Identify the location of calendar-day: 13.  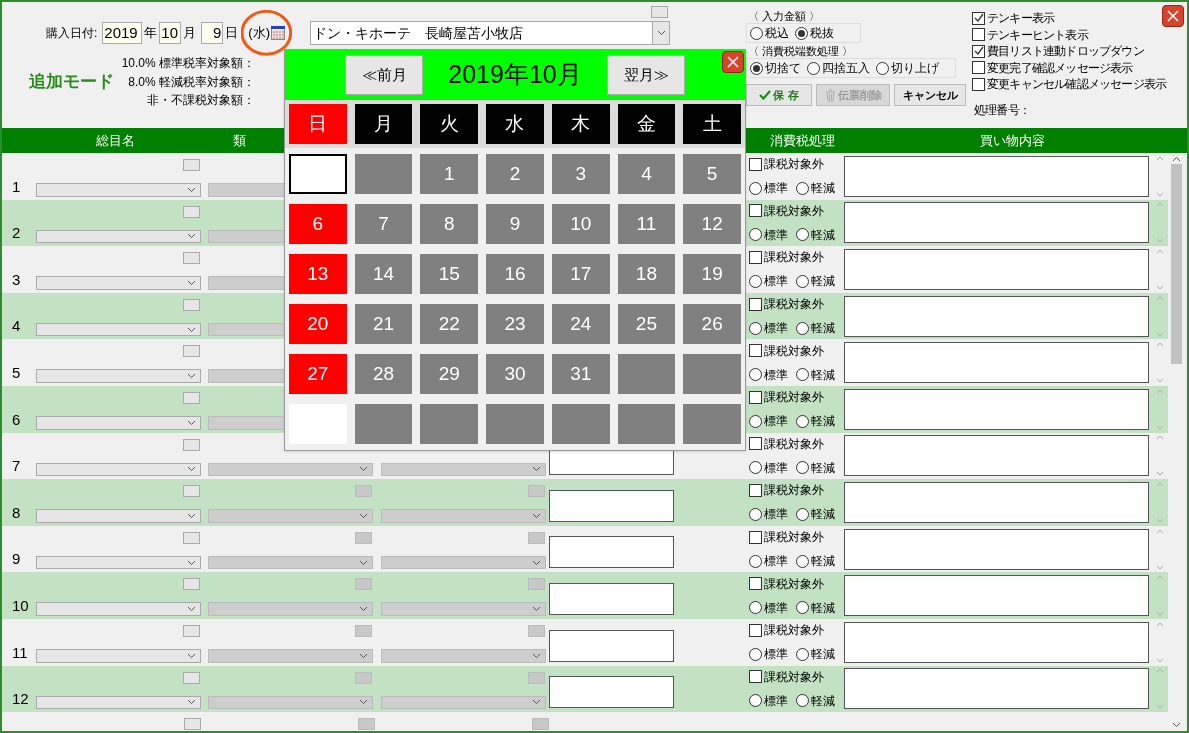
(318, 274).